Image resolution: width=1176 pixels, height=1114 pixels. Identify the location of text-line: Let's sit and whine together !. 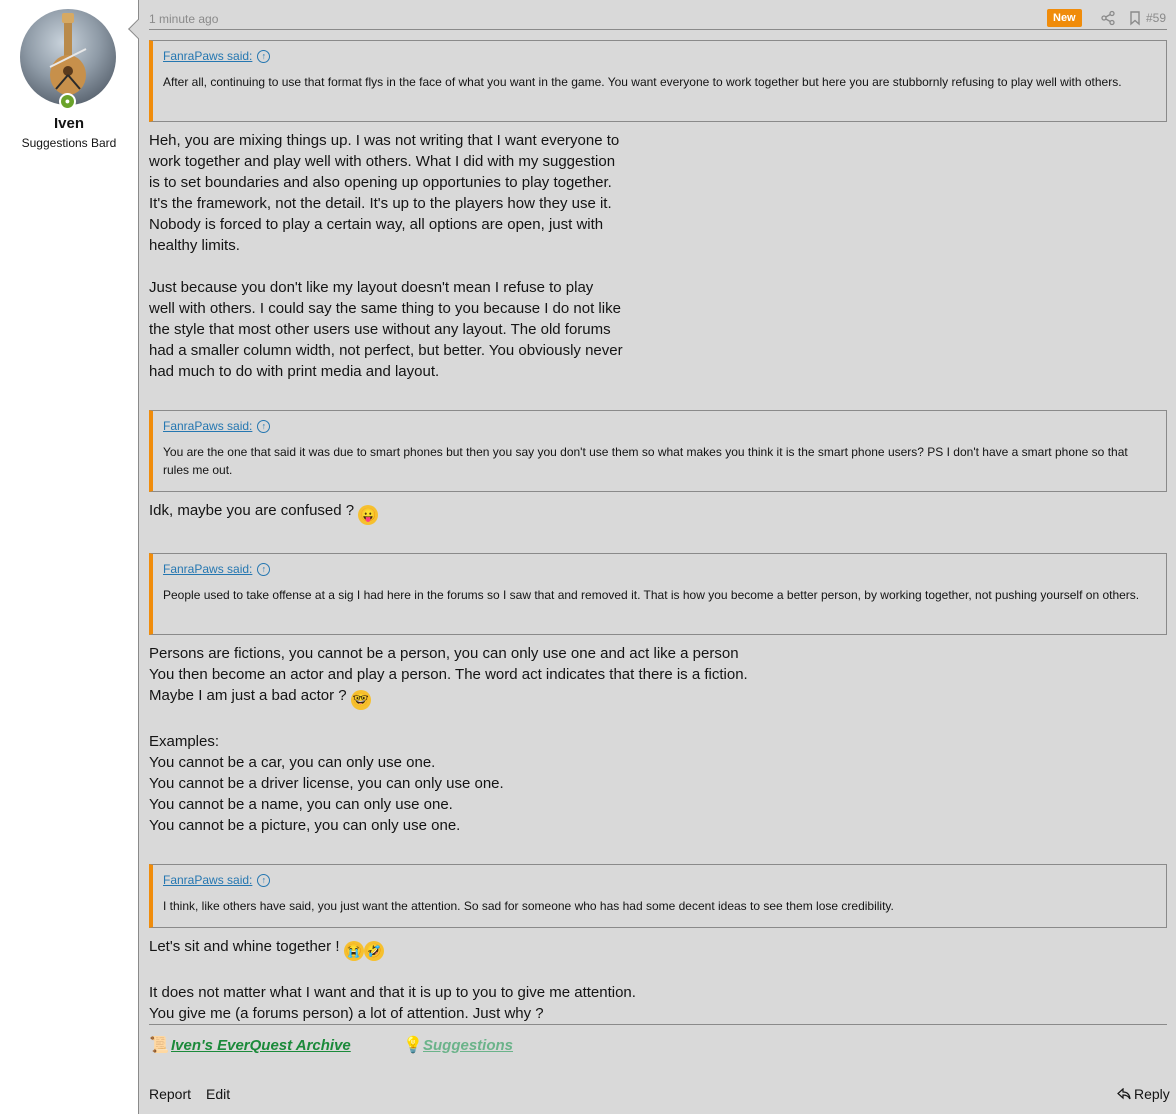
(244, 946).